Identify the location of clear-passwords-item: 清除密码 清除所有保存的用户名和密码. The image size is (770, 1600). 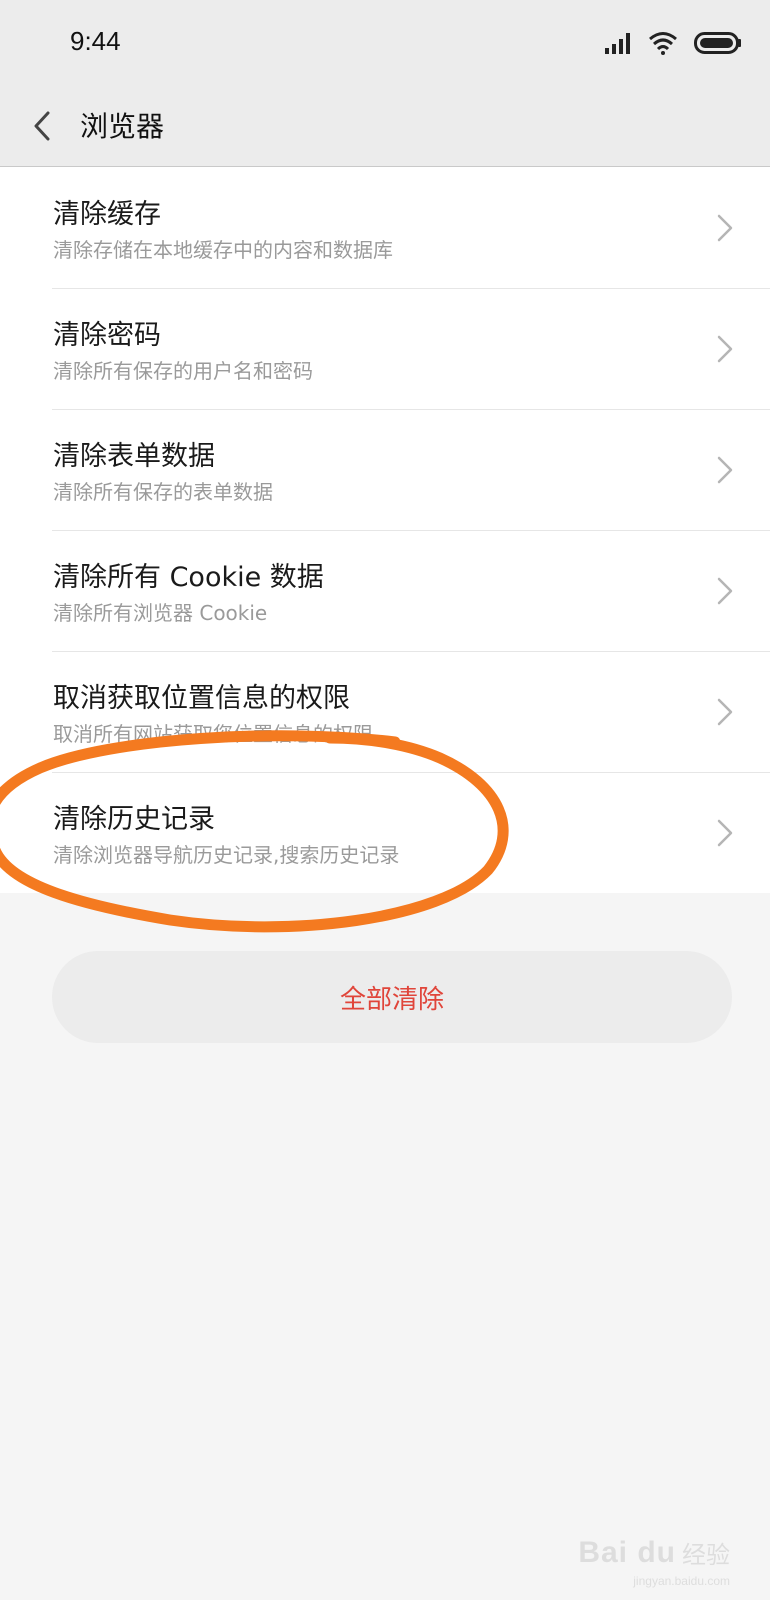
(385, 348).